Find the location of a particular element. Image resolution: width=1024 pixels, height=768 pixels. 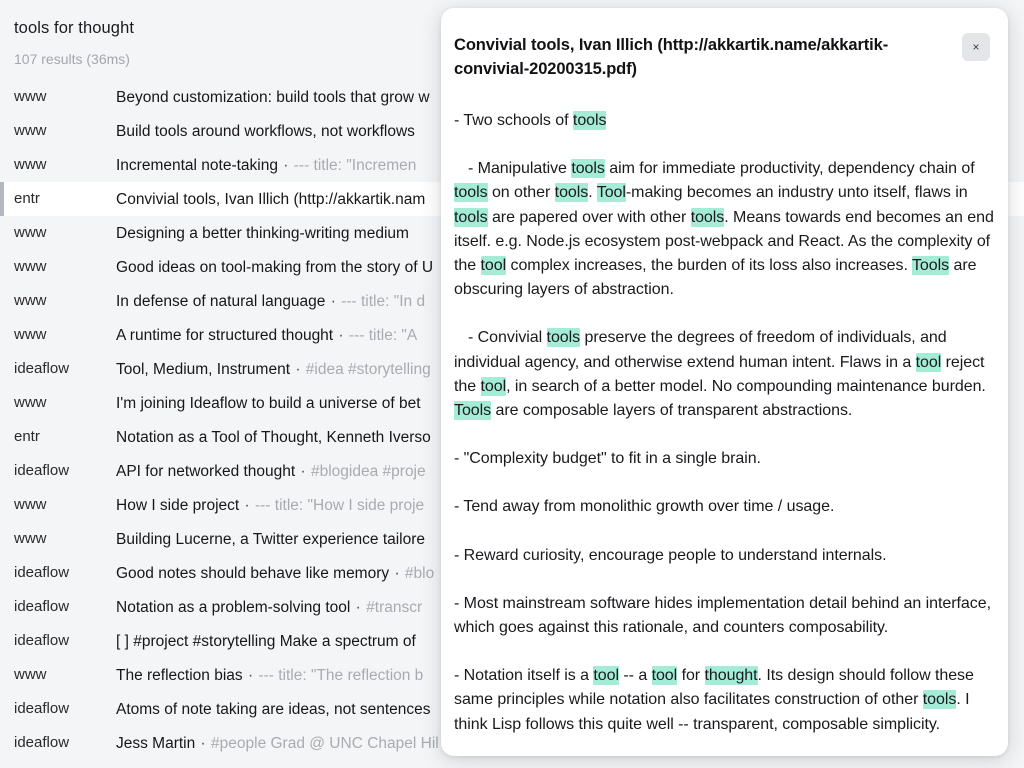

result-snippet: --- title: "The reflection b is located at coordinates (341, 675).